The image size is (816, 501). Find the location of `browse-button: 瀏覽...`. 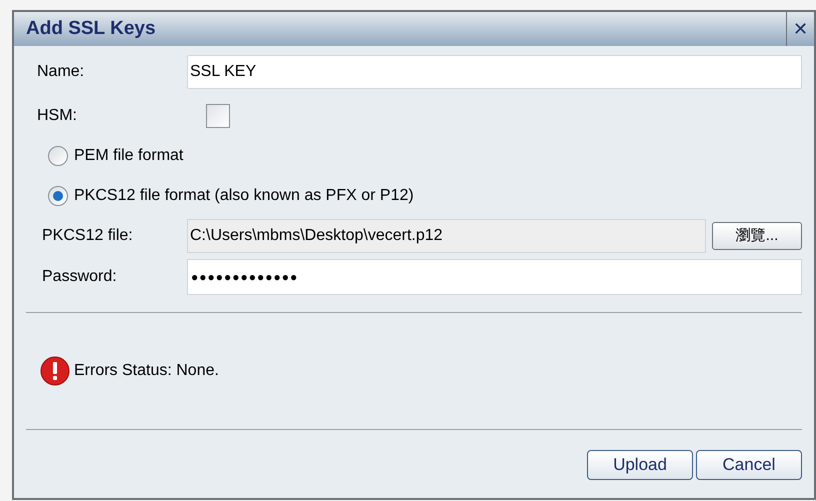

browse-button: 瀏覽... is located at coordinates (757, 236).